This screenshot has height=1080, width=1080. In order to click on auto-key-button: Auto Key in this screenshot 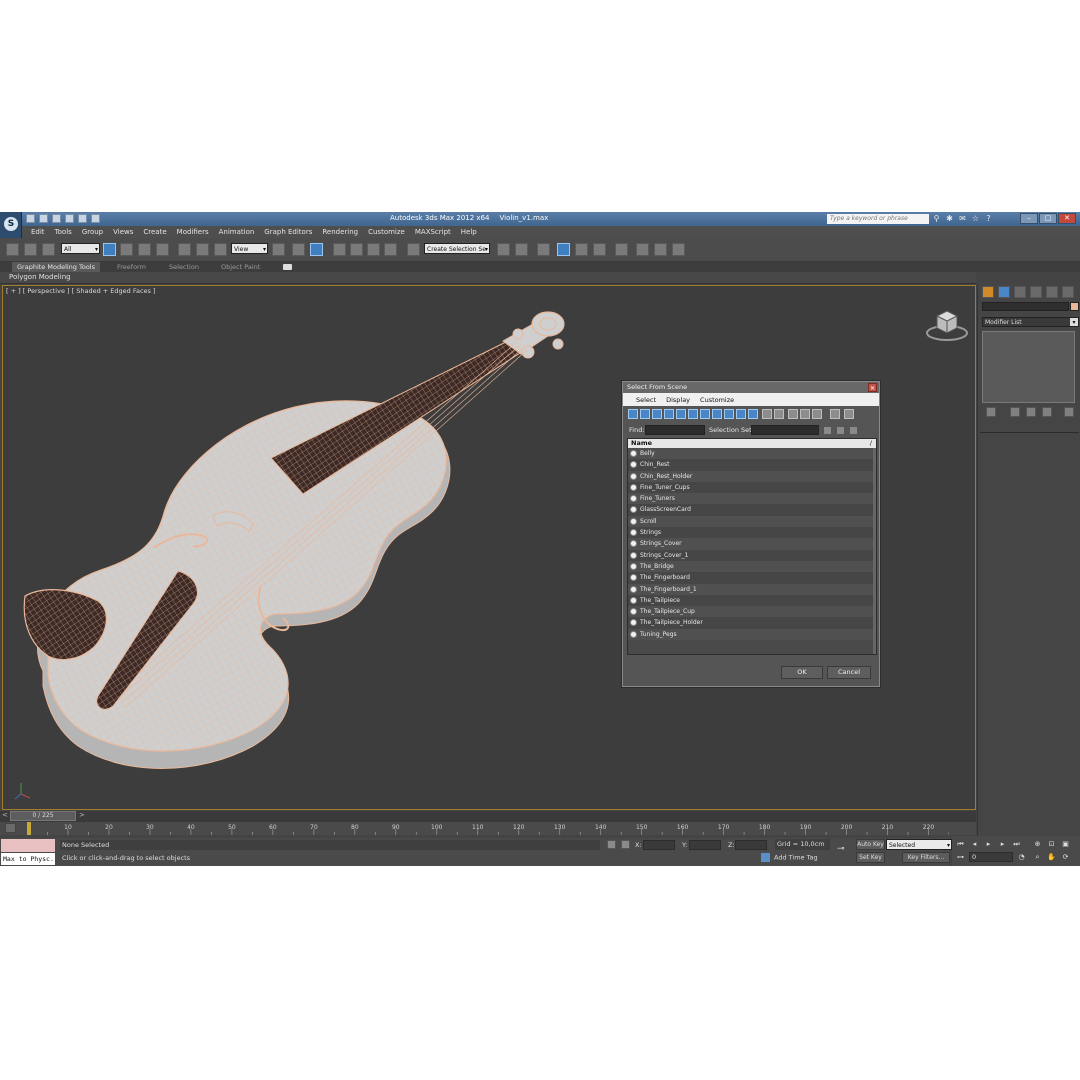, I will do `click(870, 844)`.